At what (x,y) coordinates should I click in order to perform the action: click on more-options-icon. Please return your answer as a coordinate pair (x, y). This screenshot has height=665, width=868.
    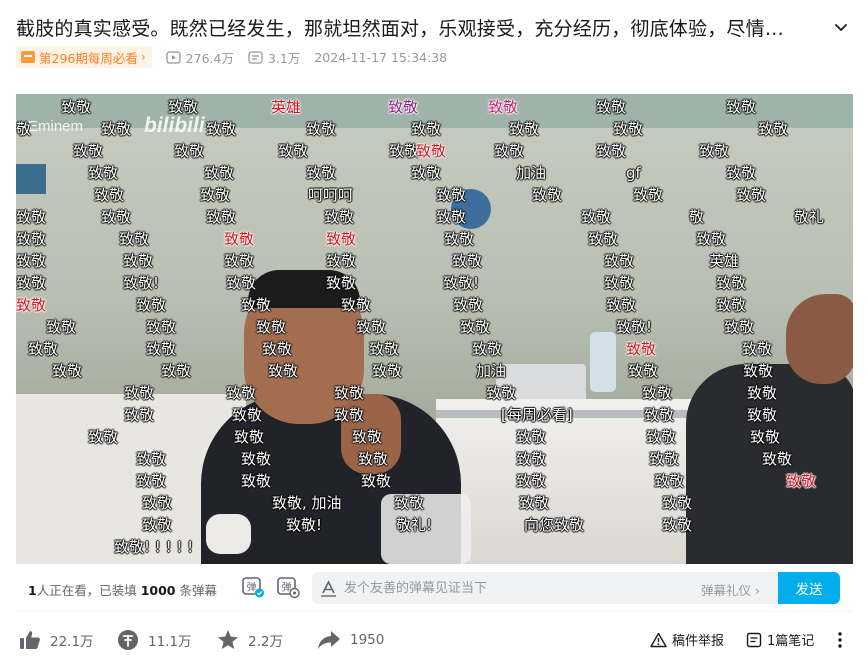
    Looking at the image, I should click on (840, 640).